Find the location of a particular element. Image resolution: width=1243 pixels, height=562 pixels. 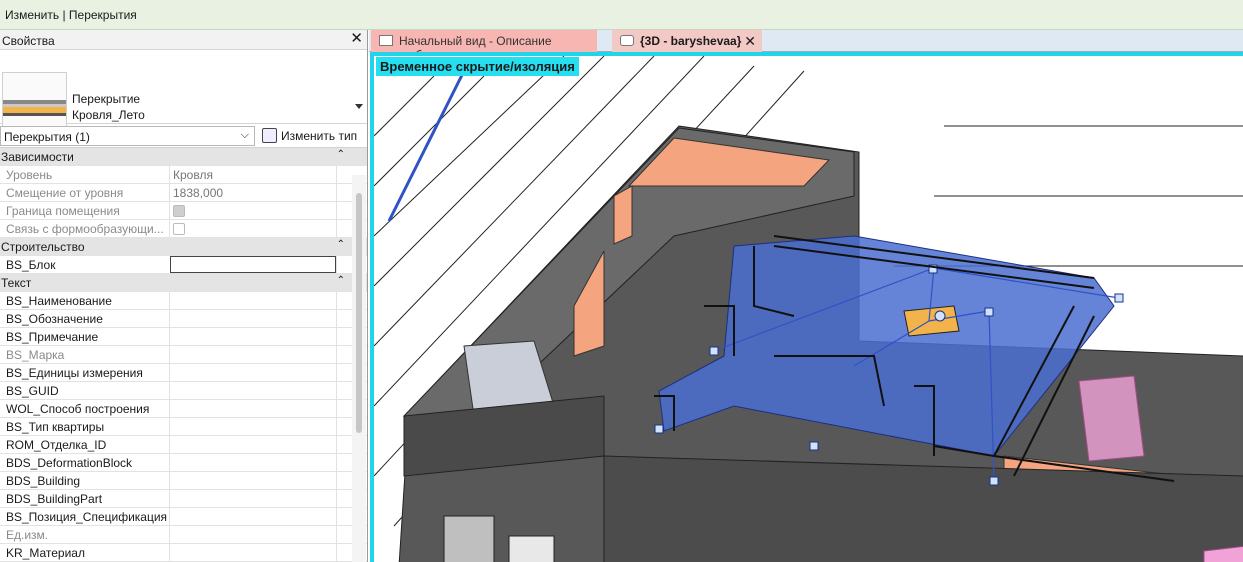

tab-3d-view: {3D - baryshevaa} ✕ is located at coordinates (687, 41).